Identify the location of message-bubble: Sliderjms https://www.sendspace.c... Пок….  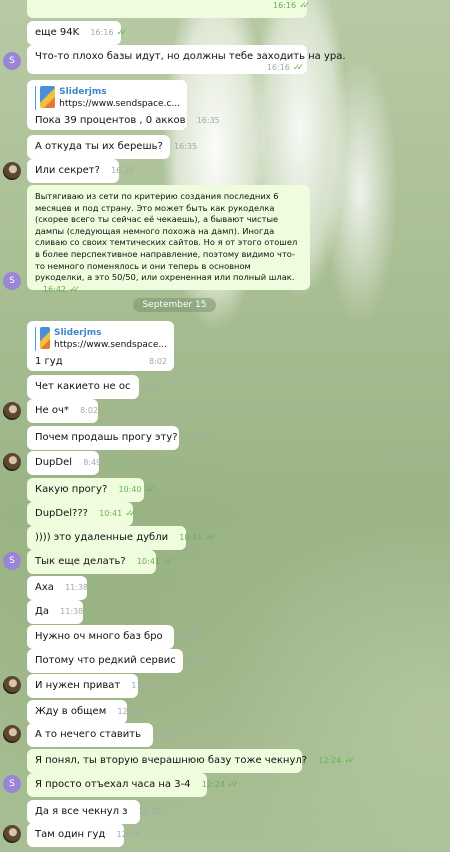
(123, 105).